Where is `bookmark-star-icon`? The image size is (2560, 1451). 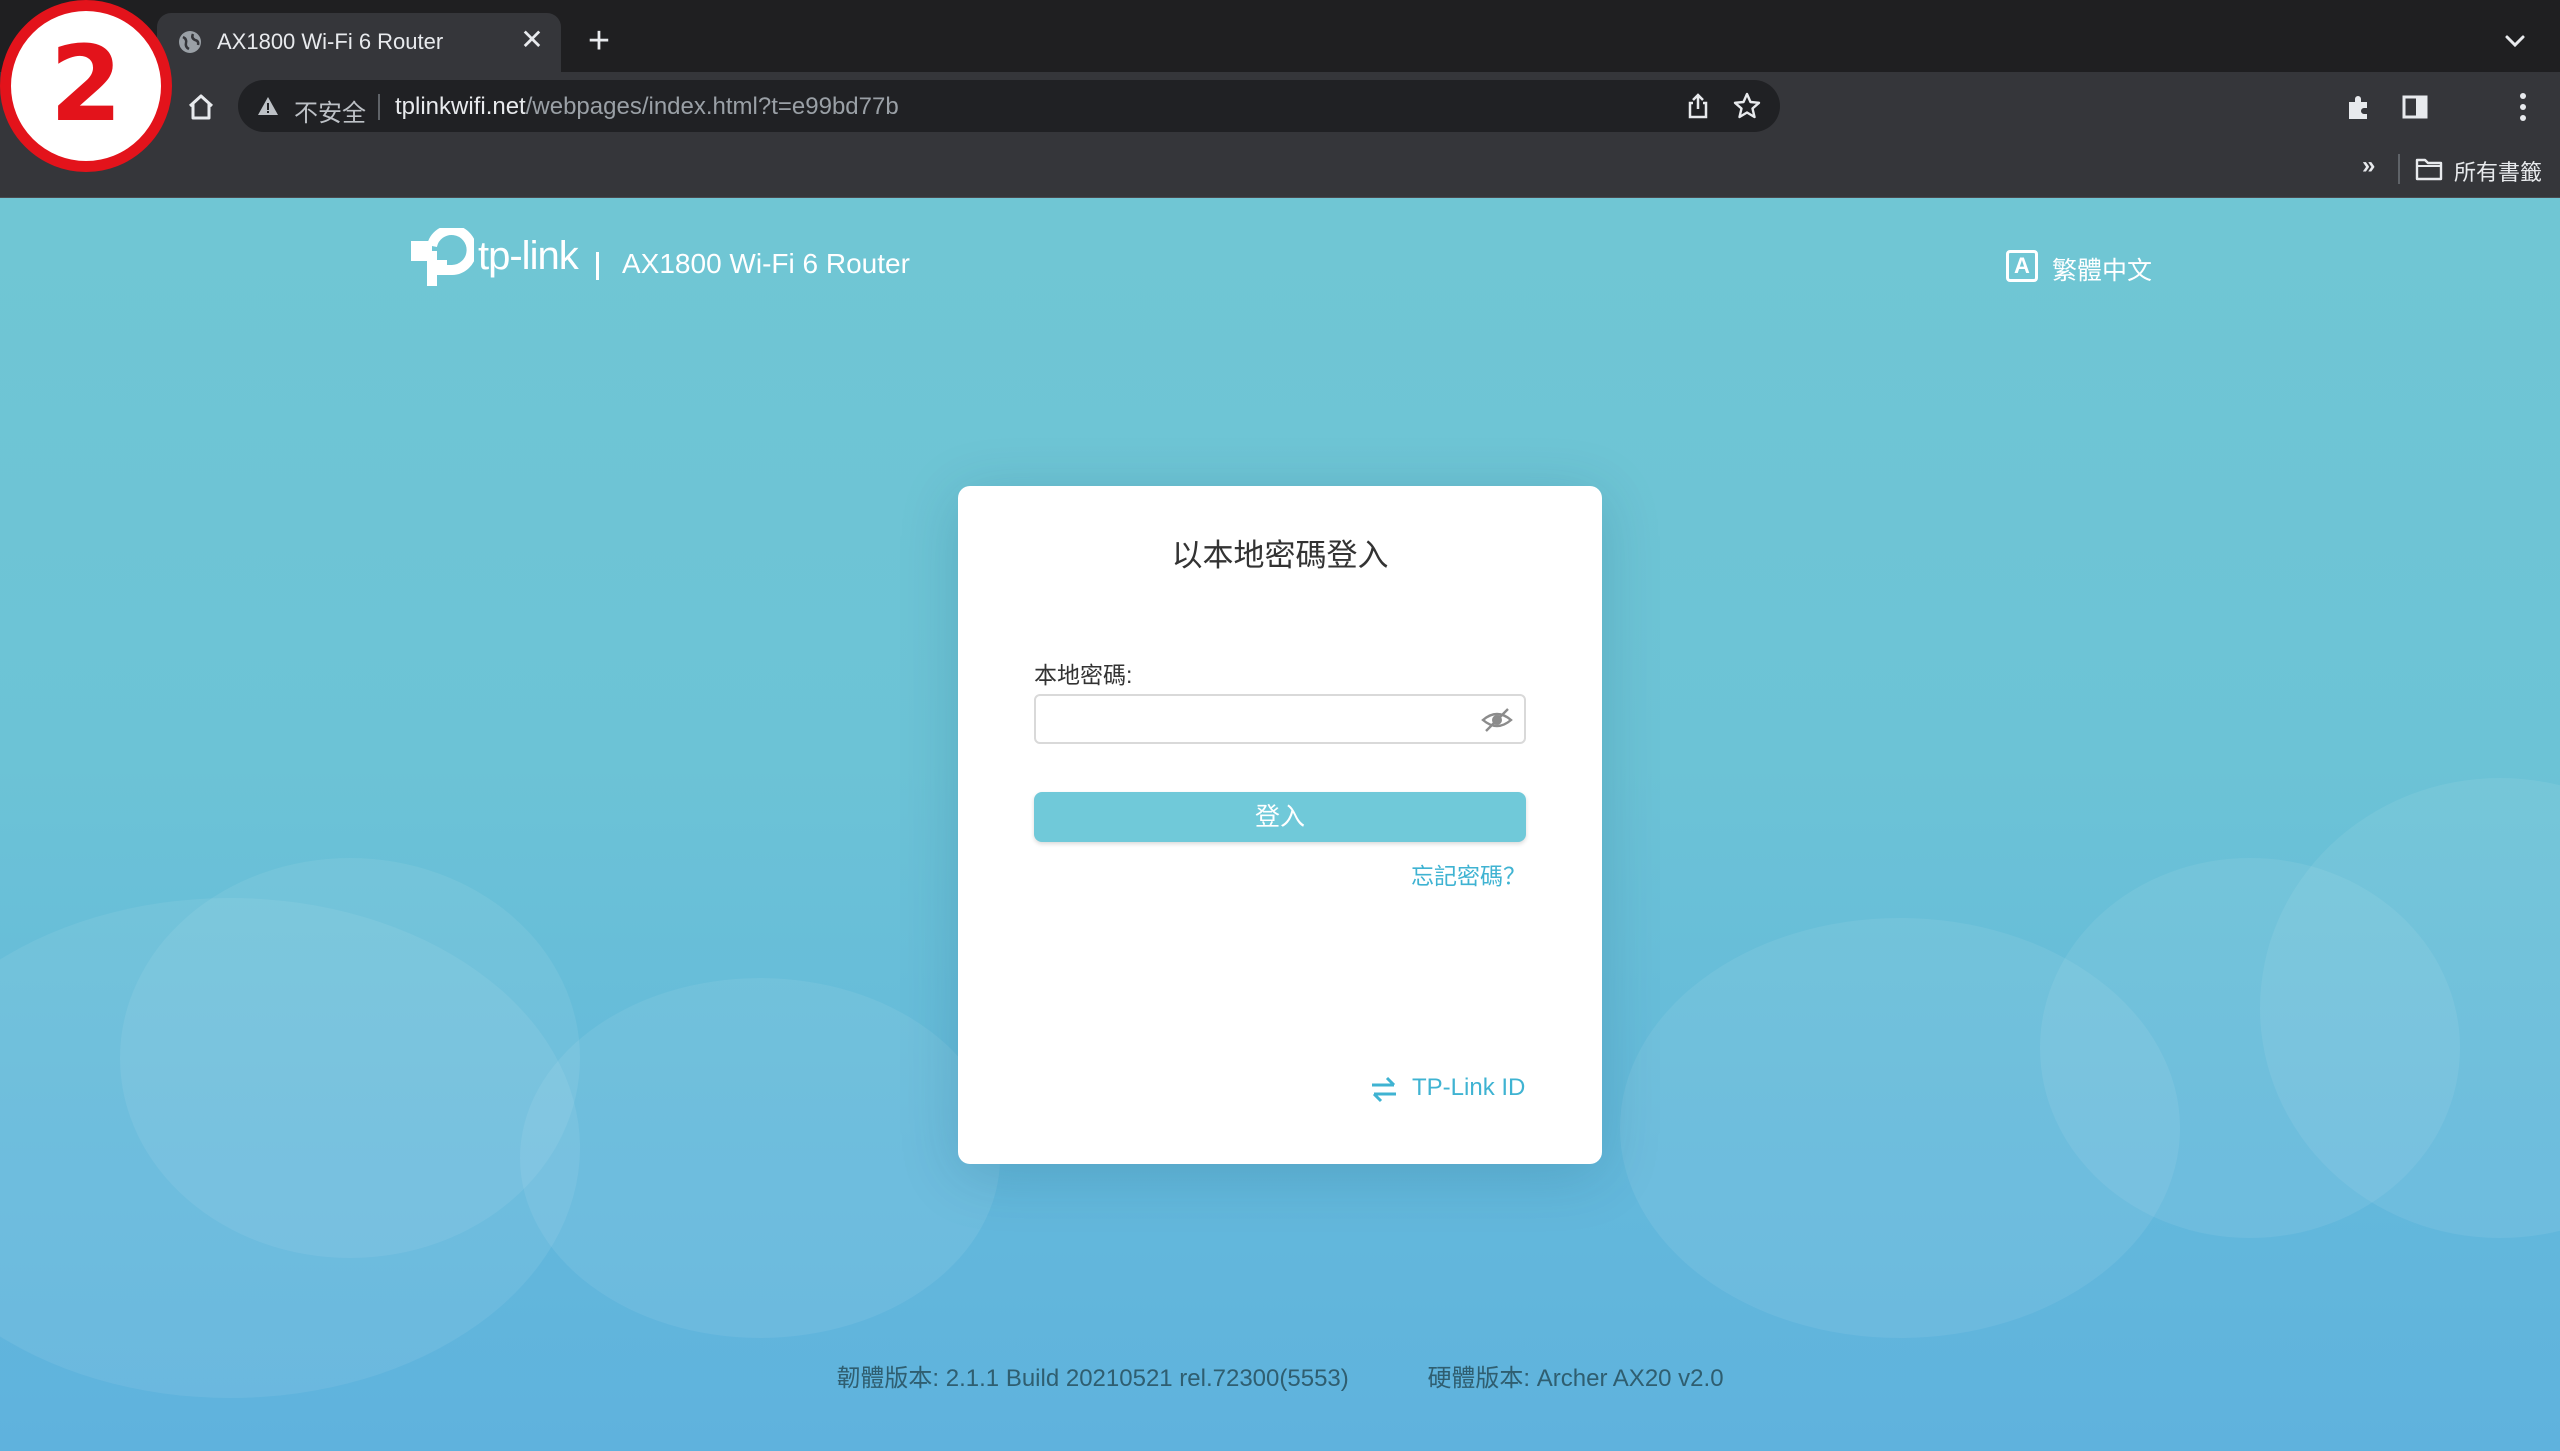
bookmark-star-icon is located at coordinates (1747, 106).